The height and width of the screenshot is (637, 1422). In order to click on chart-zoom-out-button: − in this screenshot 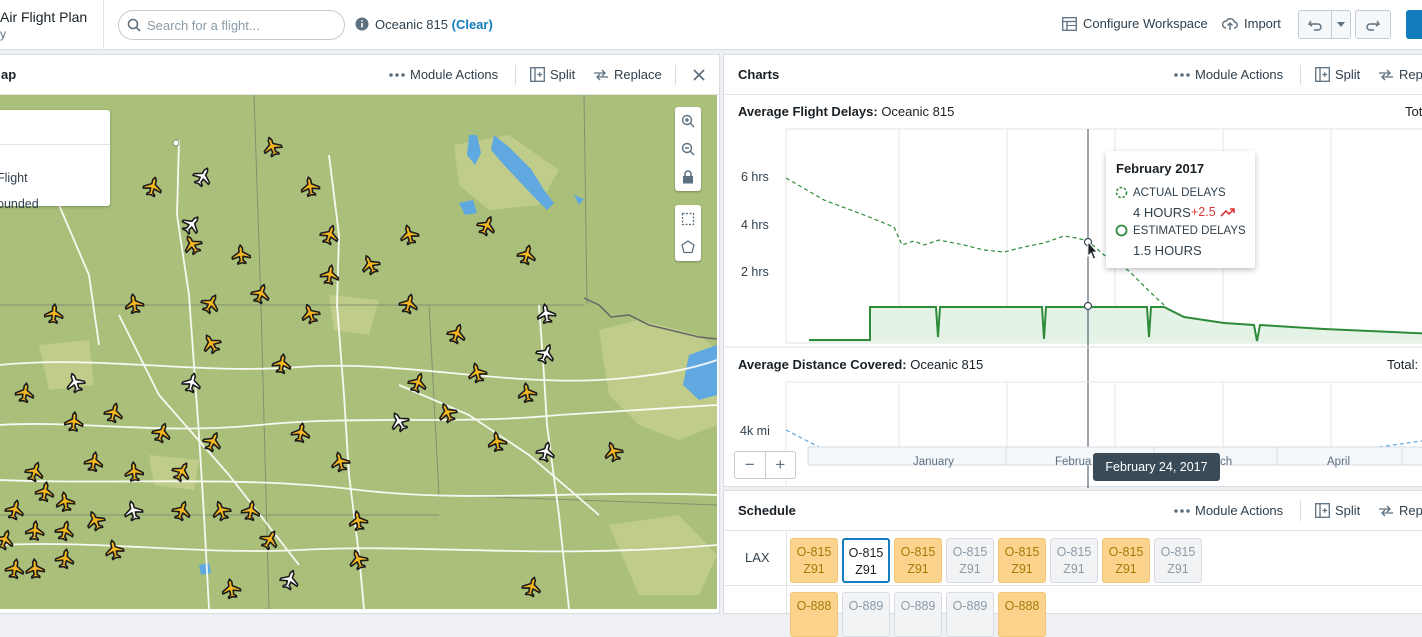, I will do `click(750, 465)`.